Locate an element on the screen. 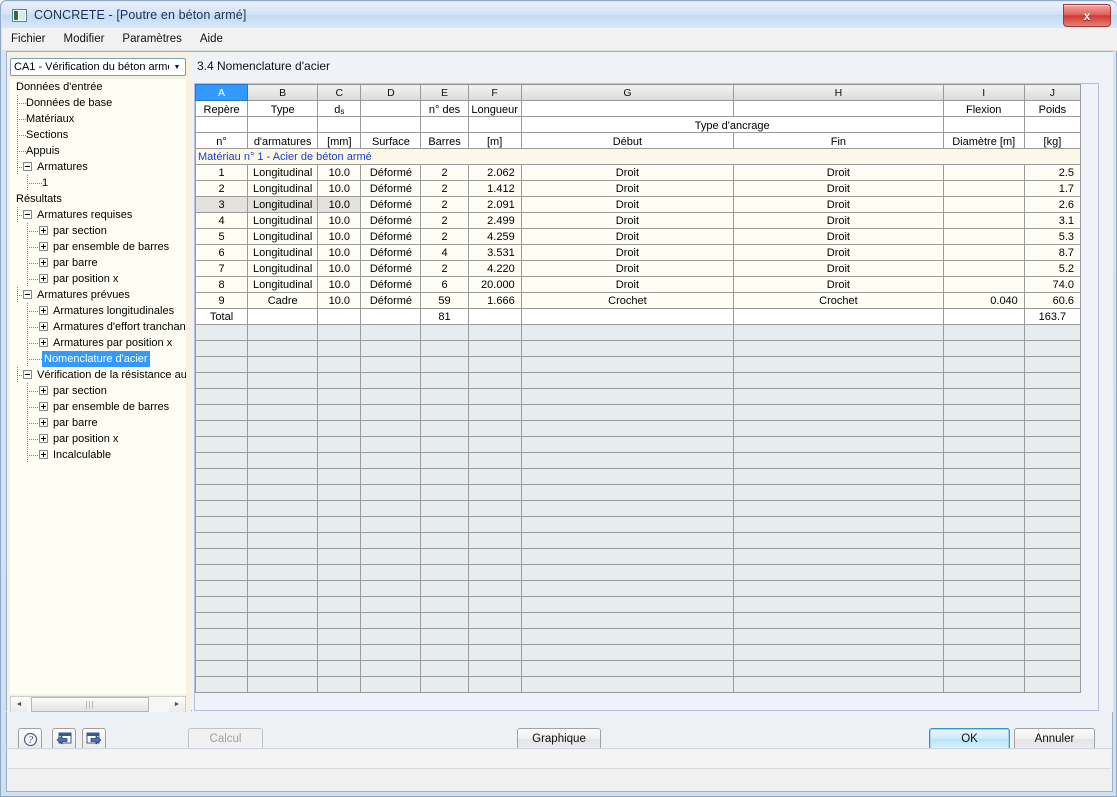  column-header-A: A is located at coordinates (222, 92).